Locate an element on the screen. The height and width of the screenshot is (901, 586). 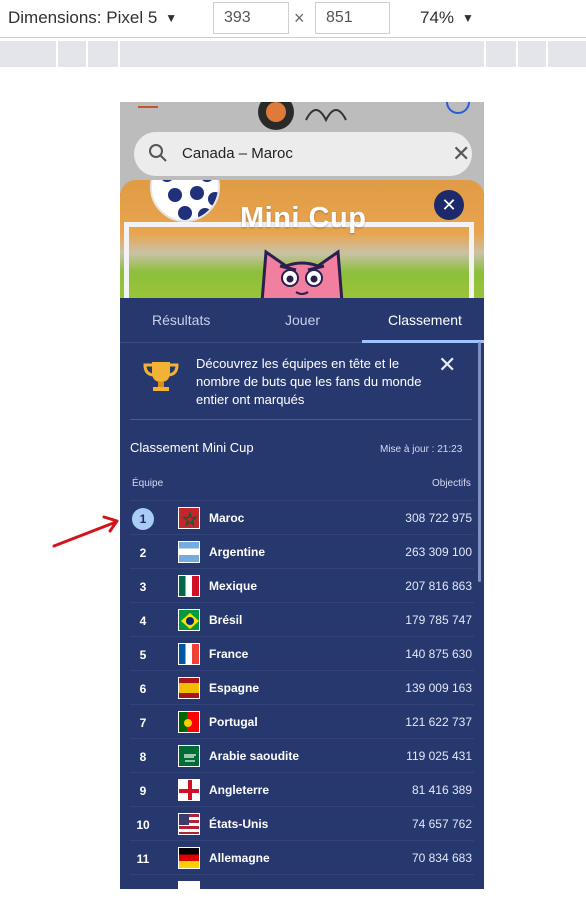
team-goals: 207 816 863 is located at coordinates (438, 586).